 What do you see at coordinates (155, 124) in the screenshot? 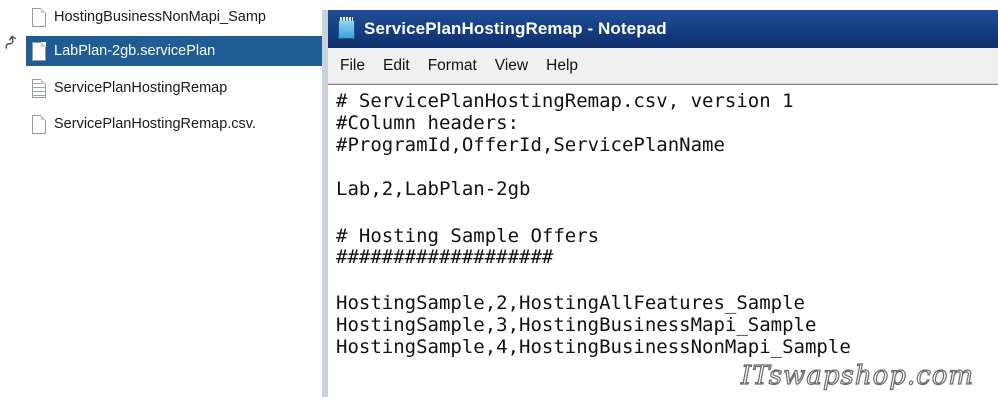
I see `file-item-label: ServicePlanHostingRemap.csv.` at bounding box center [155, 124].